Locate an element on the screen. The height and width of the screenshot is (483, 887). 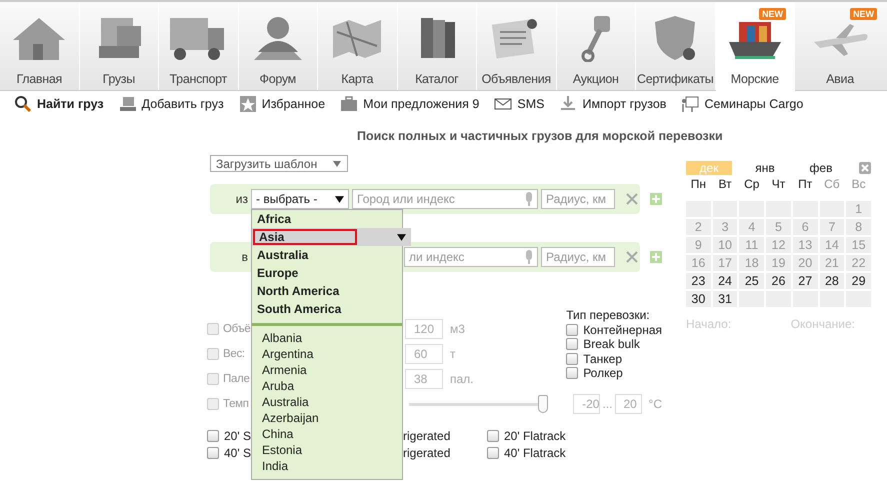
day-cell: 31 is located at coordinates (725, 299).